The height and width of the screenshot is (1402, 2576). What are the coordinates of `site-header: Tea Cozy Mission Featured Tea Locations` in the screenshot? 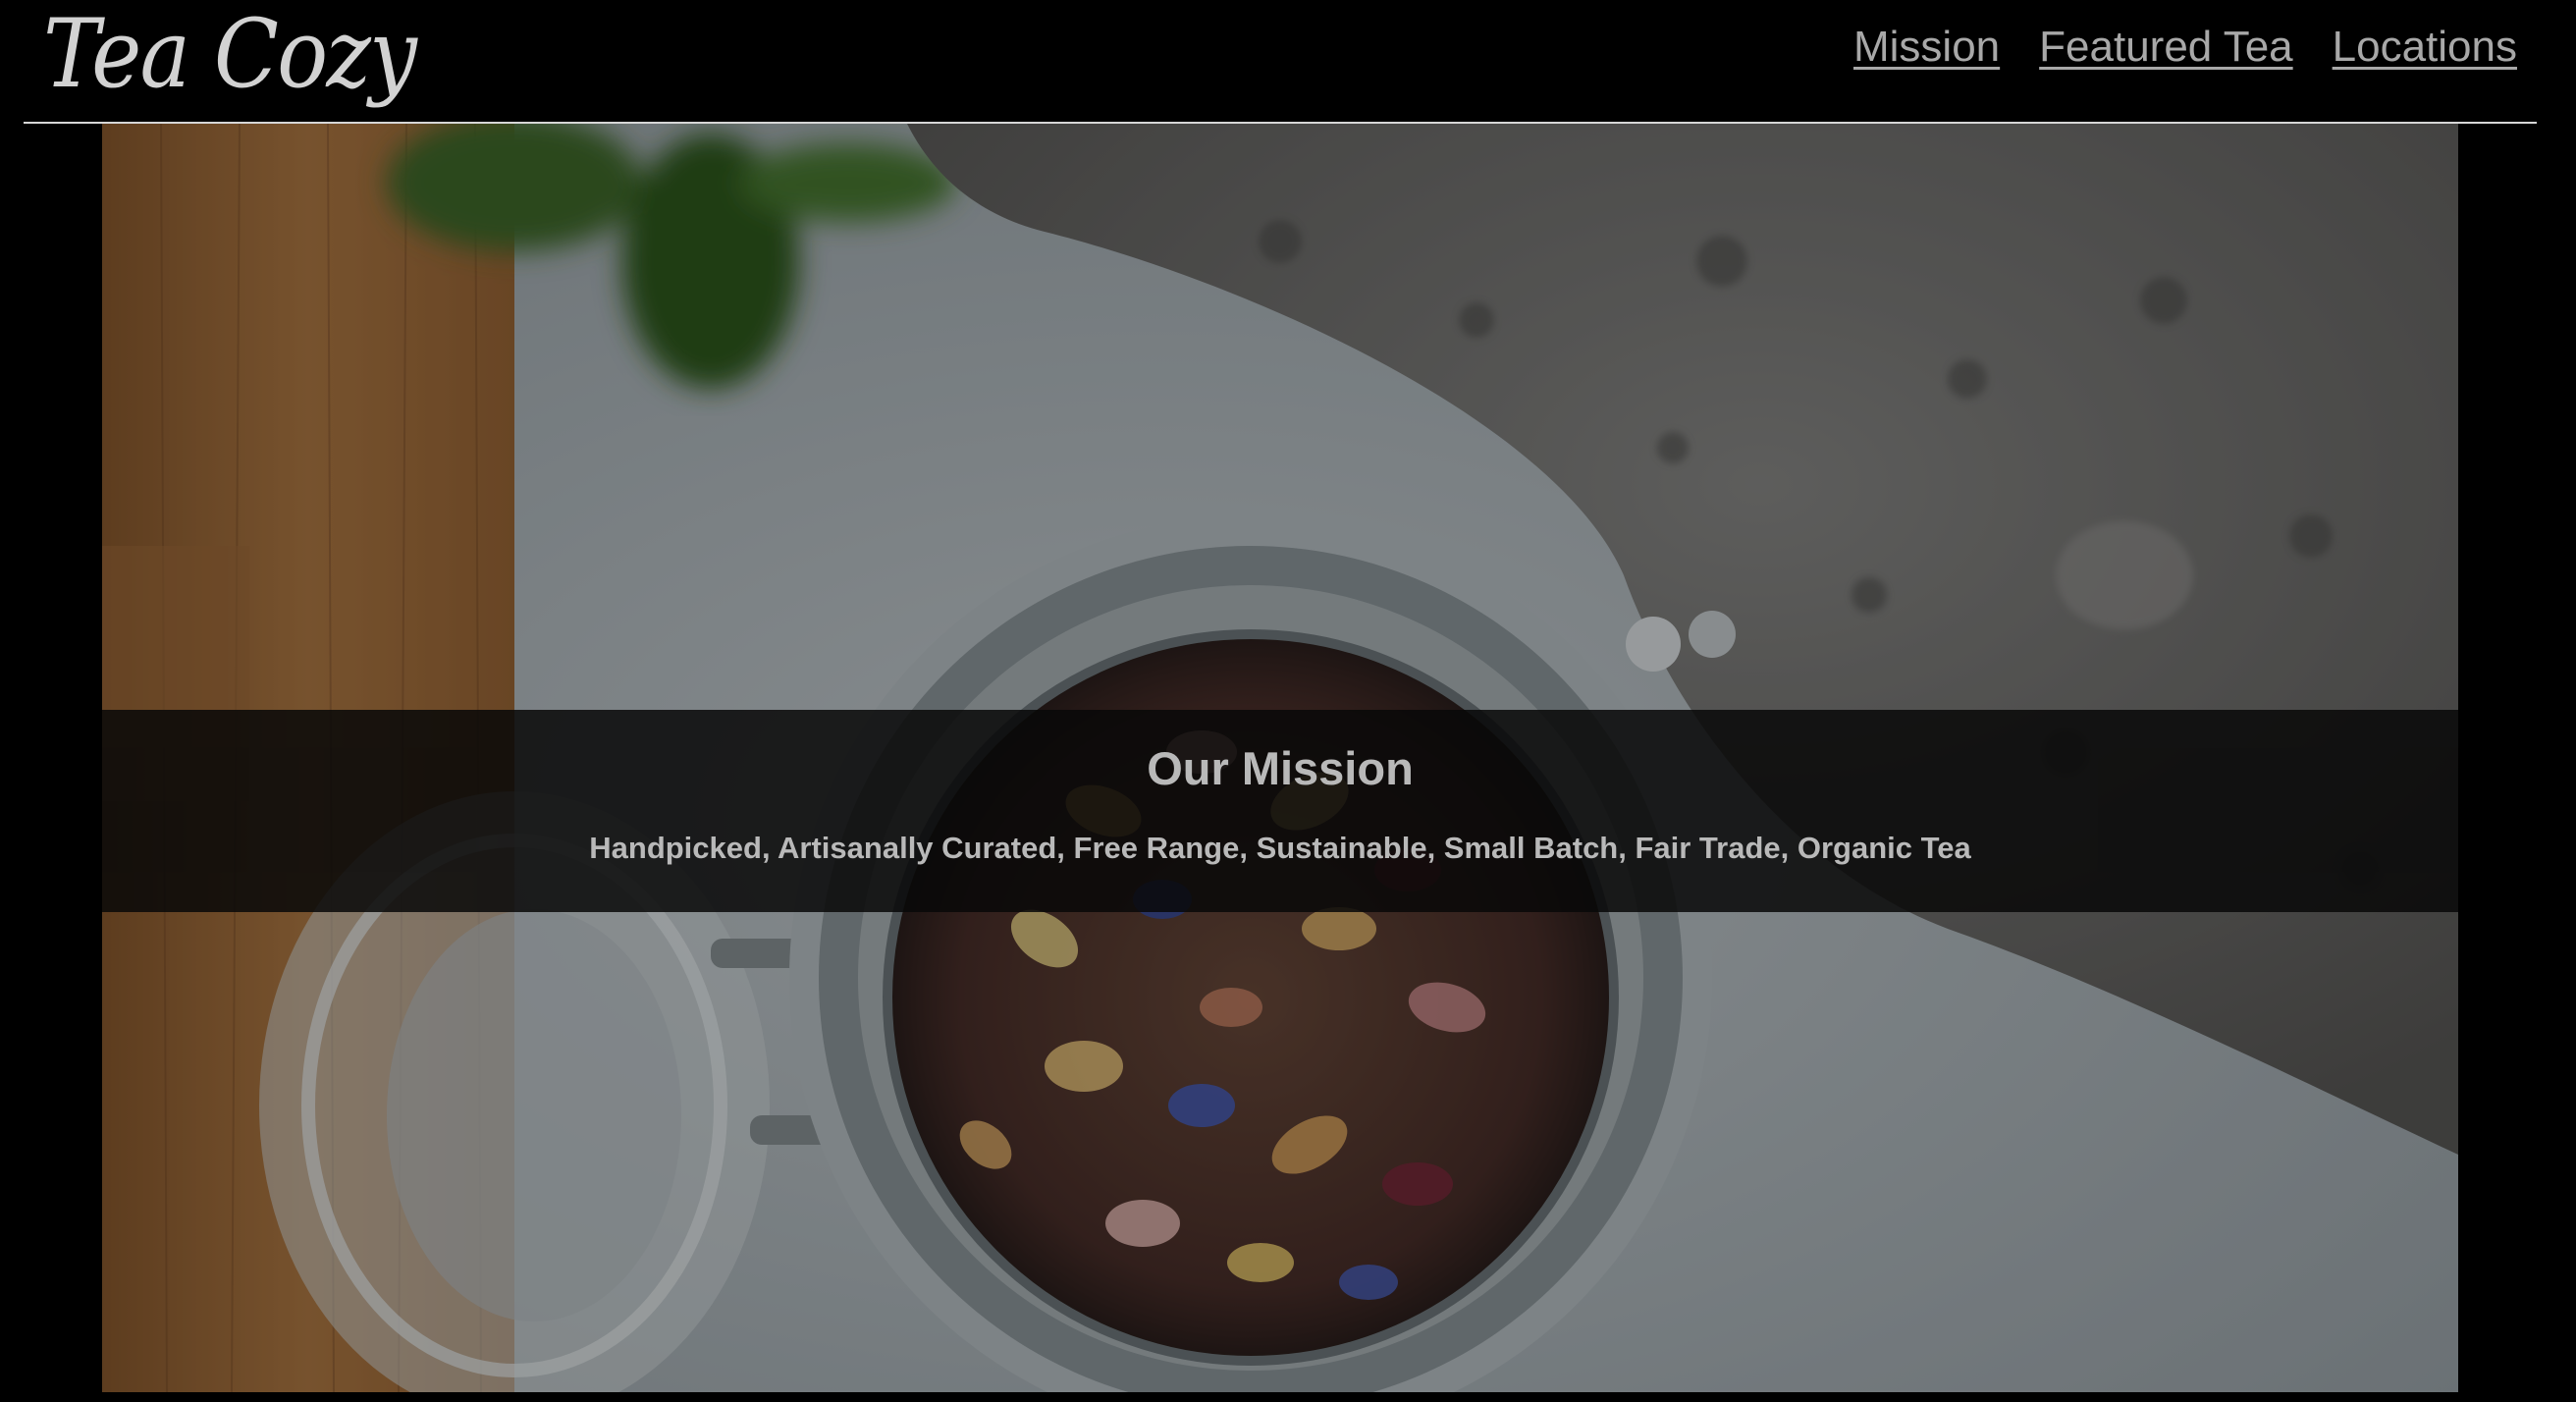 It's located at (1280, 62).